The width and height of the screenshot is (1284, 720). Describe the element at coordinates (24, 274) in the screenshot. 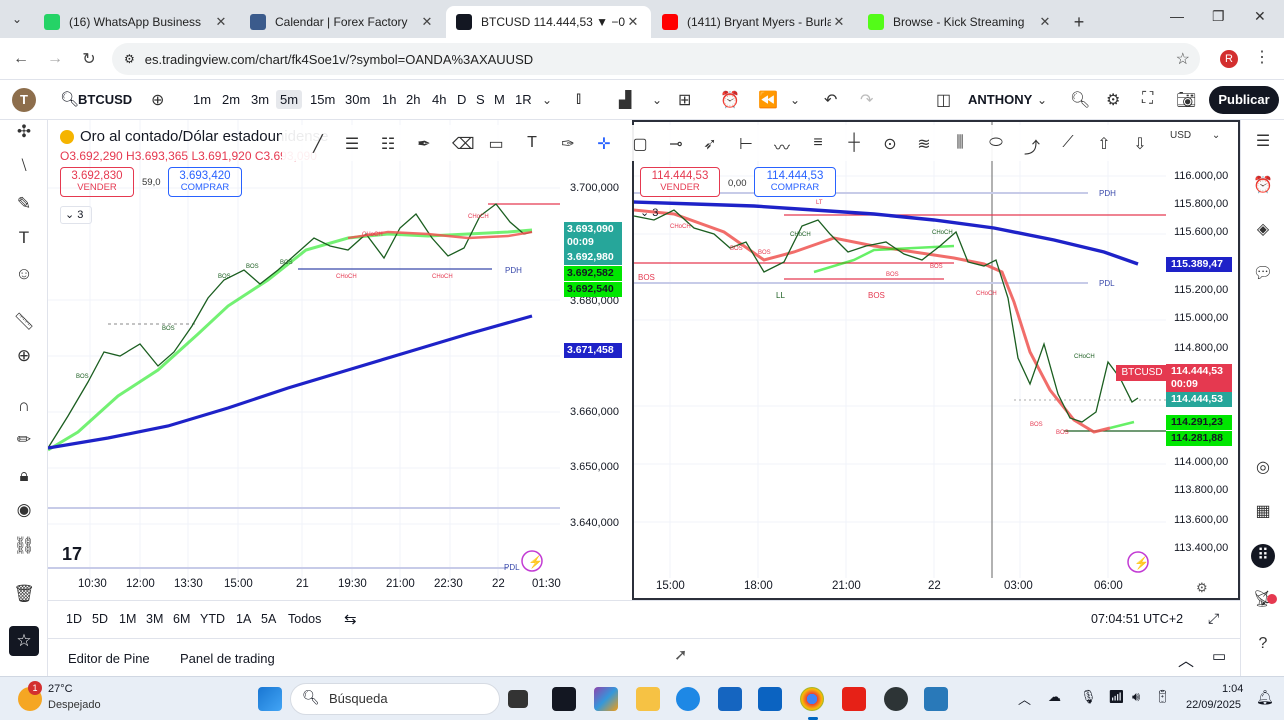

I see `emoji-icon: ☺` at that location.